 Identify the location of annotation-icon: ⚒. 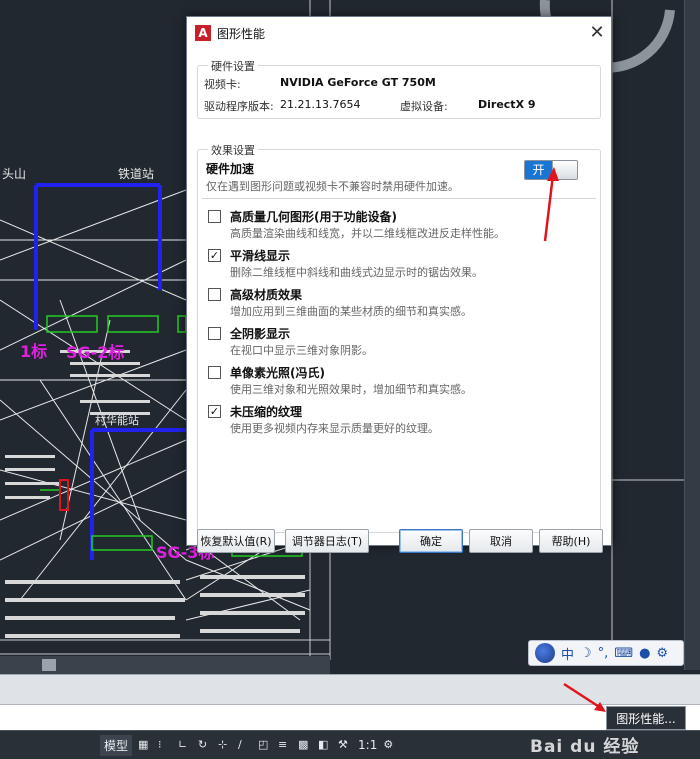
(345, 745).